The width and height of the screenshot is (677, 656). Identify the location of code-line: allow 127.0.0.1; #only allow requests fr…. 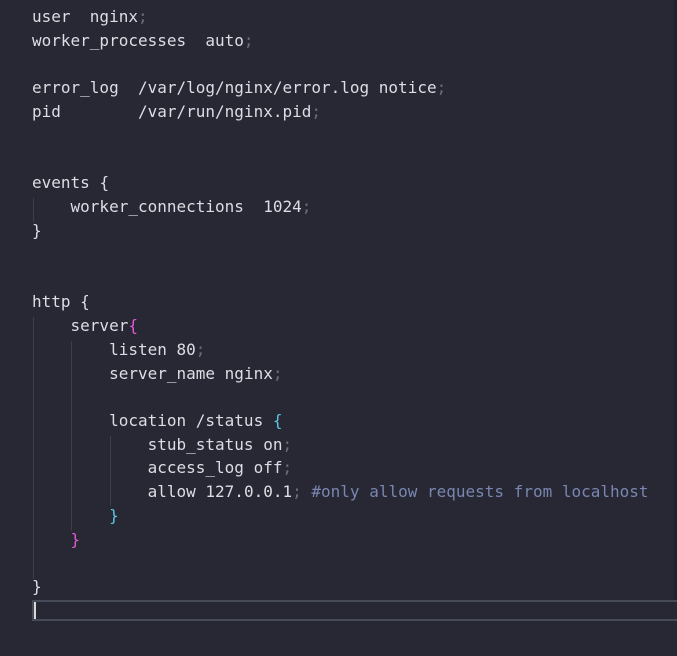
(340, 492).